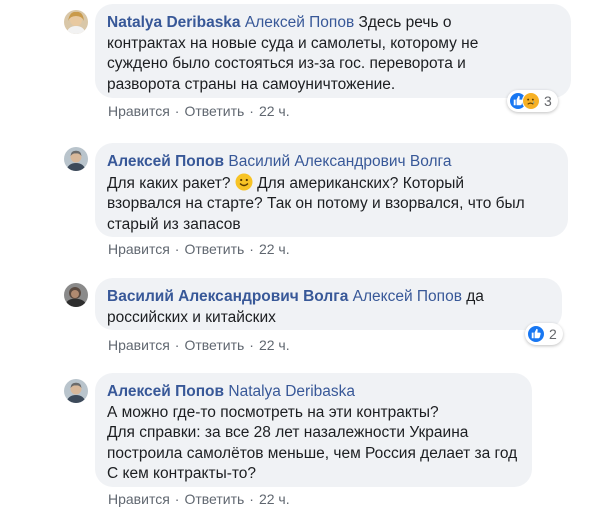 Image resolution: width=611 pixels, height=526 pixels. What do you see at coordinates (244, 181) in the screenshot?
I see `smile-emoji-icon` at bounding box center [244, 181].